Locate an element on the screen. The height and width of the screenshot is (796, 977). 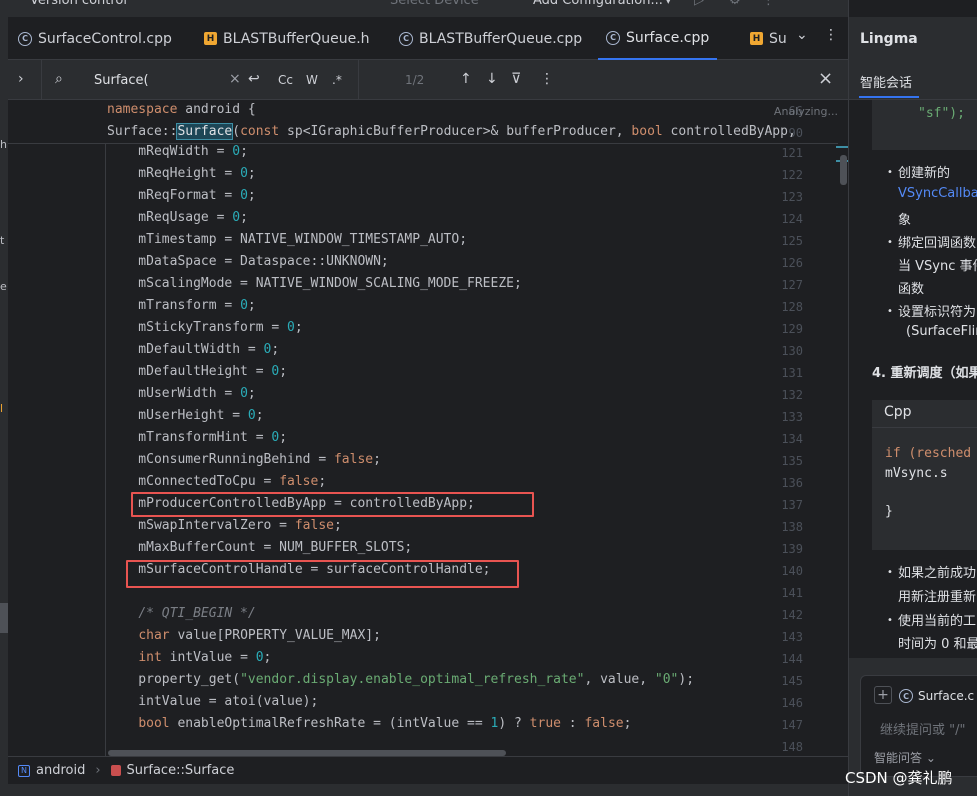
match-case-toggle: Cc is located at coordinates (285, 80).